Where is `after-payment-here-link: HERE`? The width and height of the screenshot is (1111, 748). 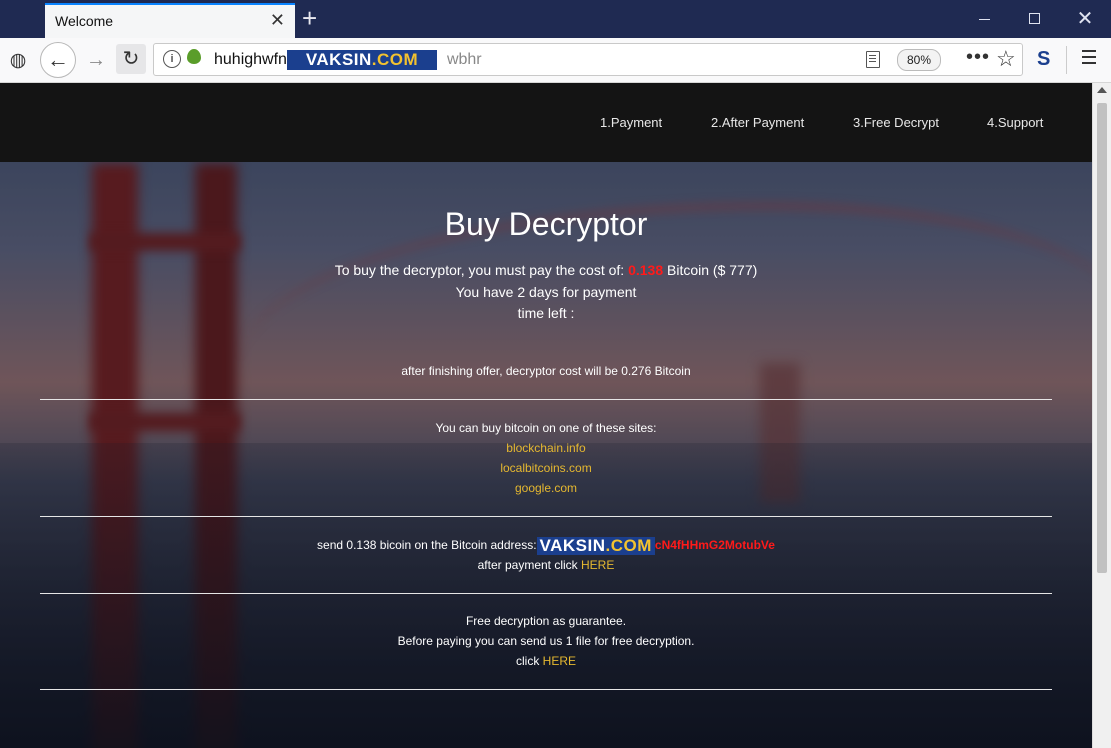
after-payment-here-link: HERE is located at coordinates (597, 565).